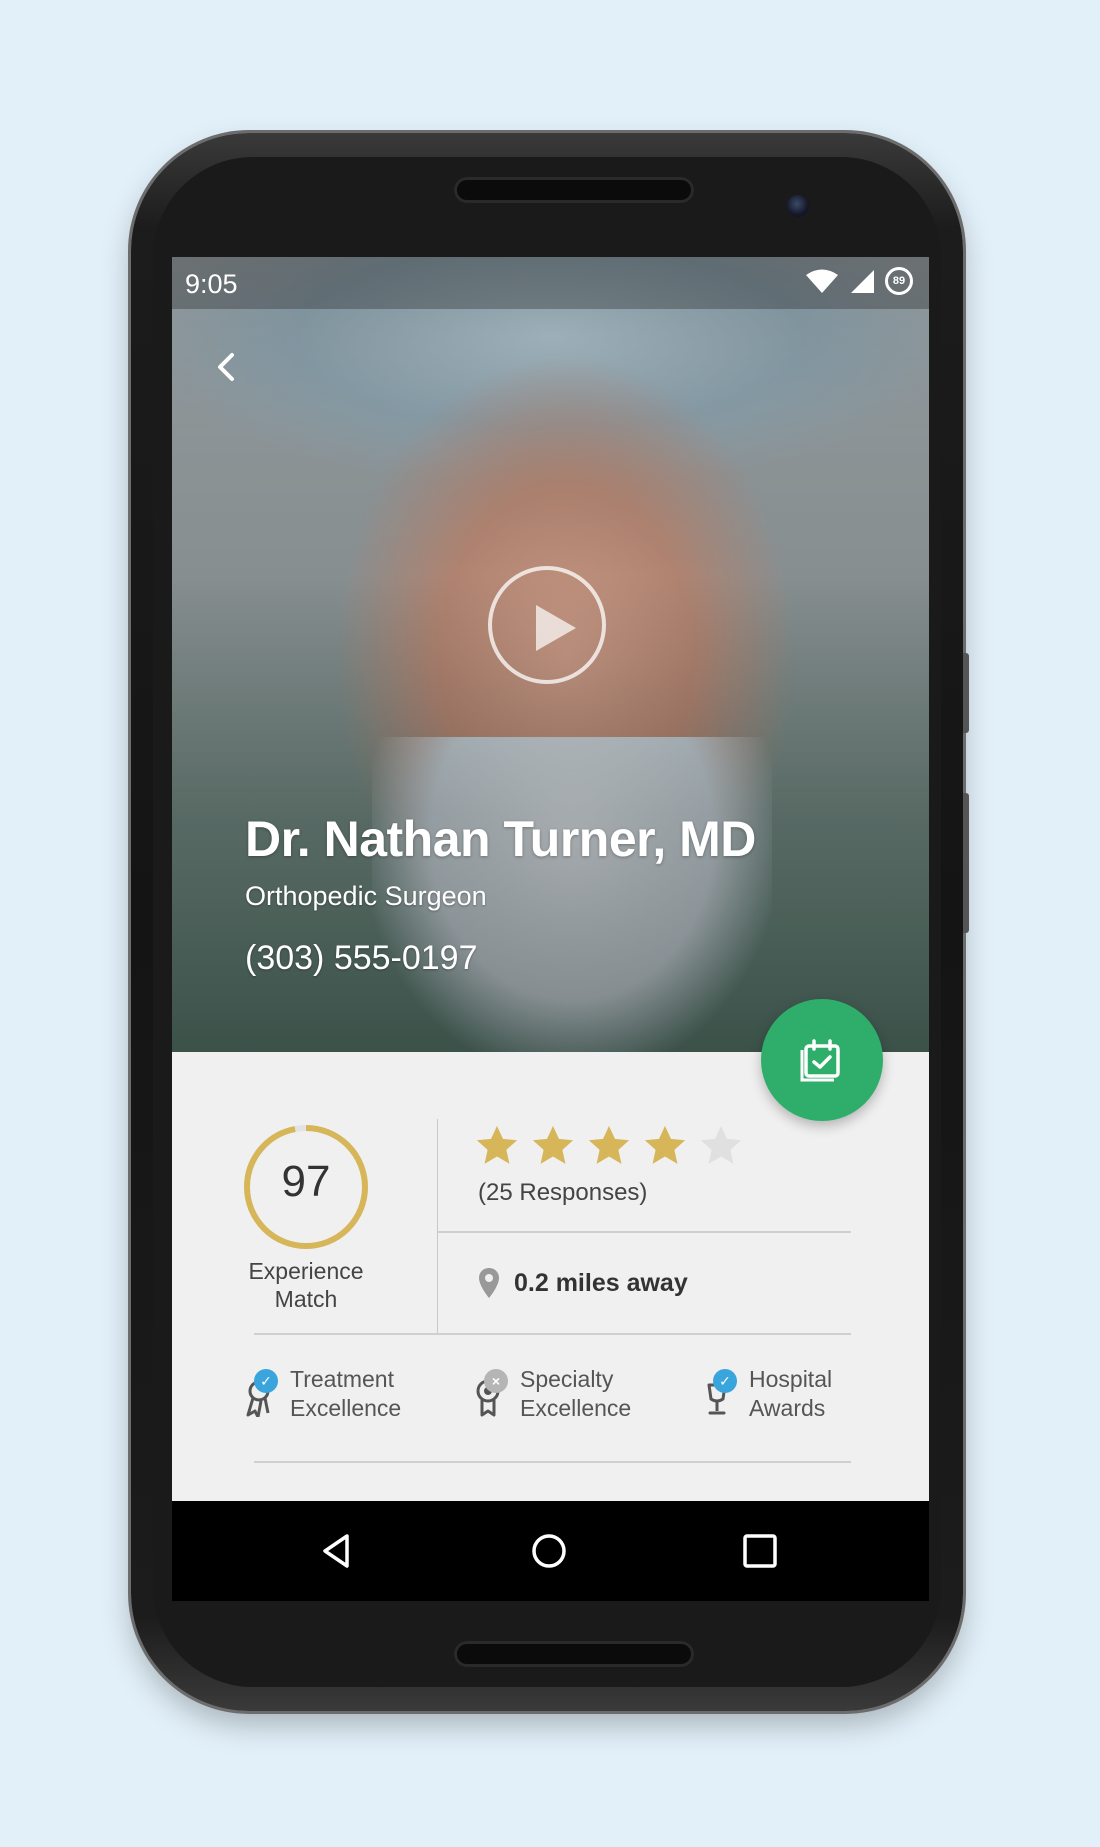 The width and height of the screenshot is (1100, 1847). What do you see at coordinates (552, 1334) in the screenshot?
I see `stats-bottom-divider` at bounding box center [552, 1334].